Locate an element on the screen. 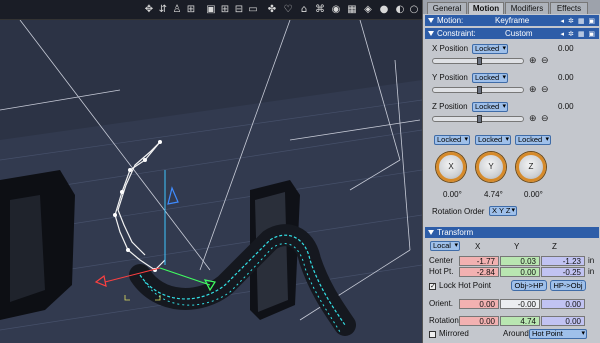 This screenshot has width=600, height=343. around-label: Around is located at coordinates (516, 333).